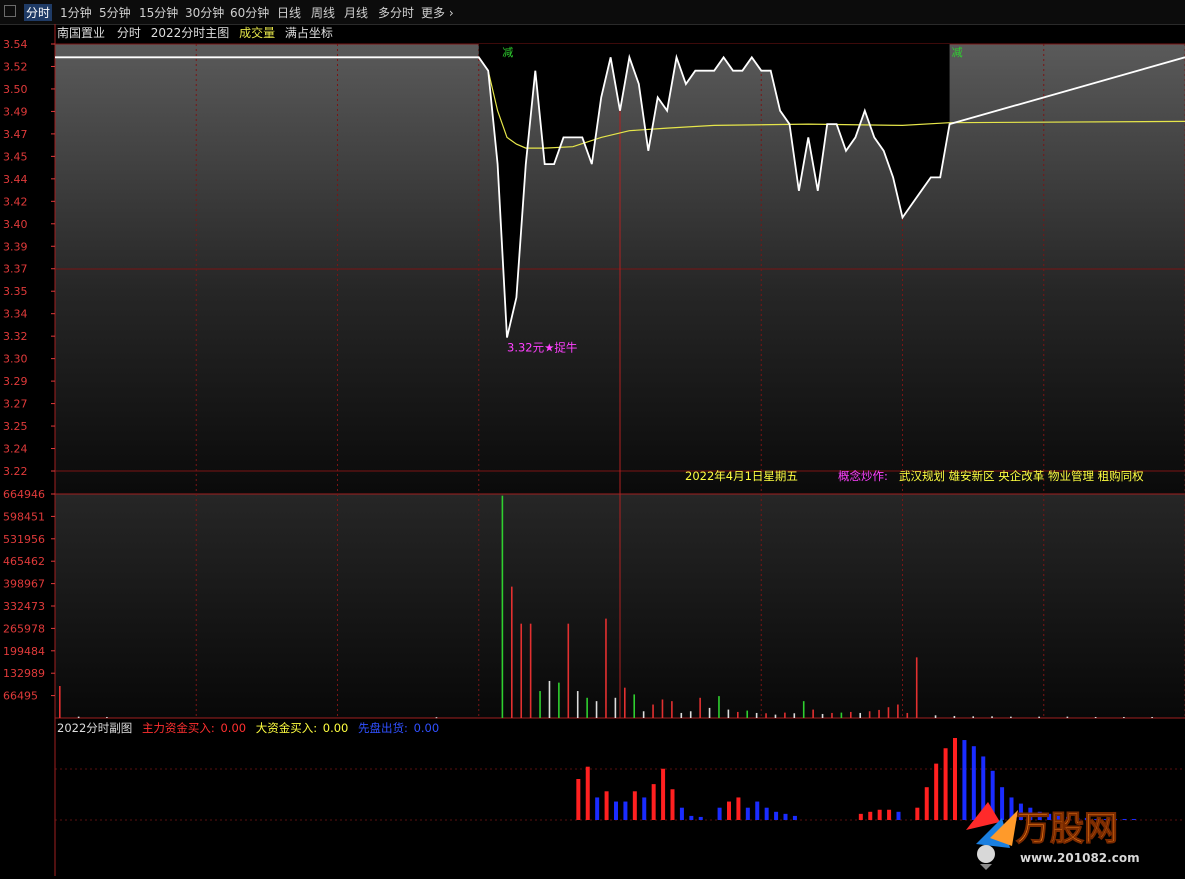 This screenshot has width=1185, height=879. I want to click on big-buy-label: 大资金买入:, so click(286, 728).